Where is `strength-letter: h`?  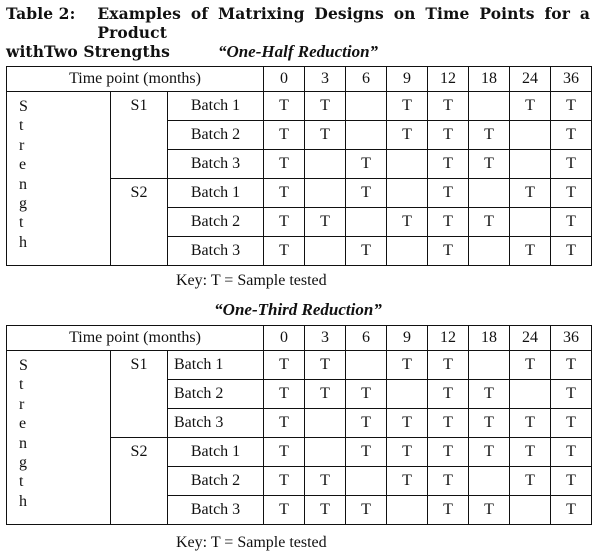
strength-letter: h is located at coordinates (23, 501).